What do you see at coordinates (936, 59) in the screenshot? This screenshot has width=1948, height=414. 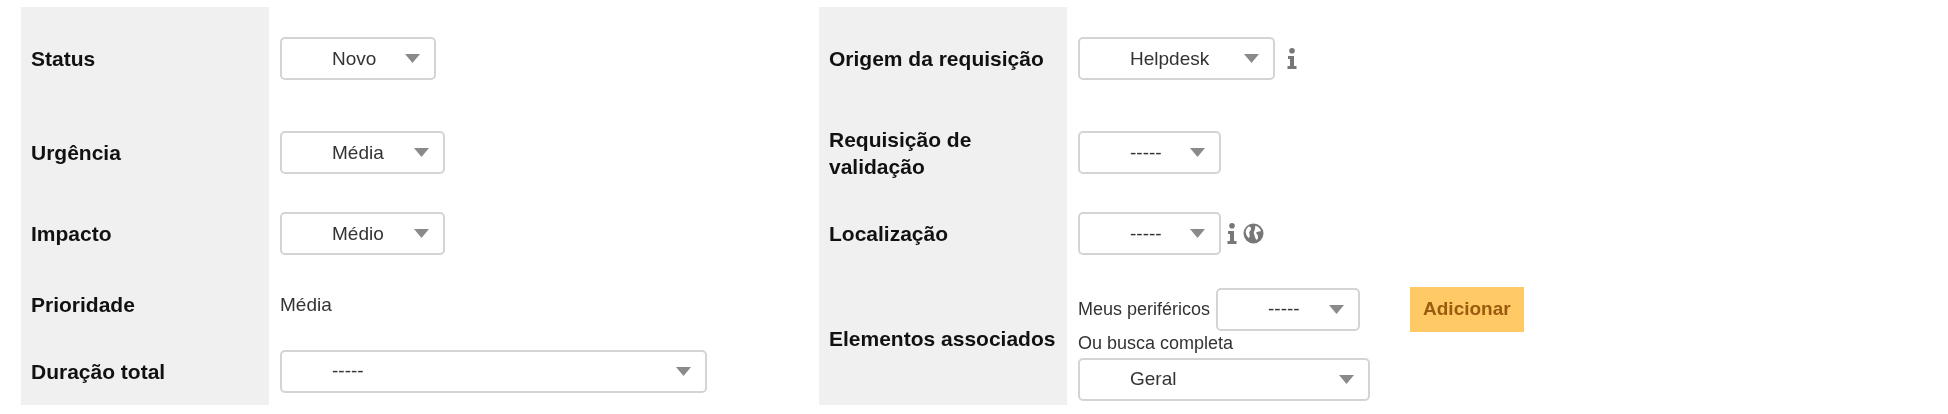 I see `field-label: Origem da requisição` at bounding box center [936, 59].